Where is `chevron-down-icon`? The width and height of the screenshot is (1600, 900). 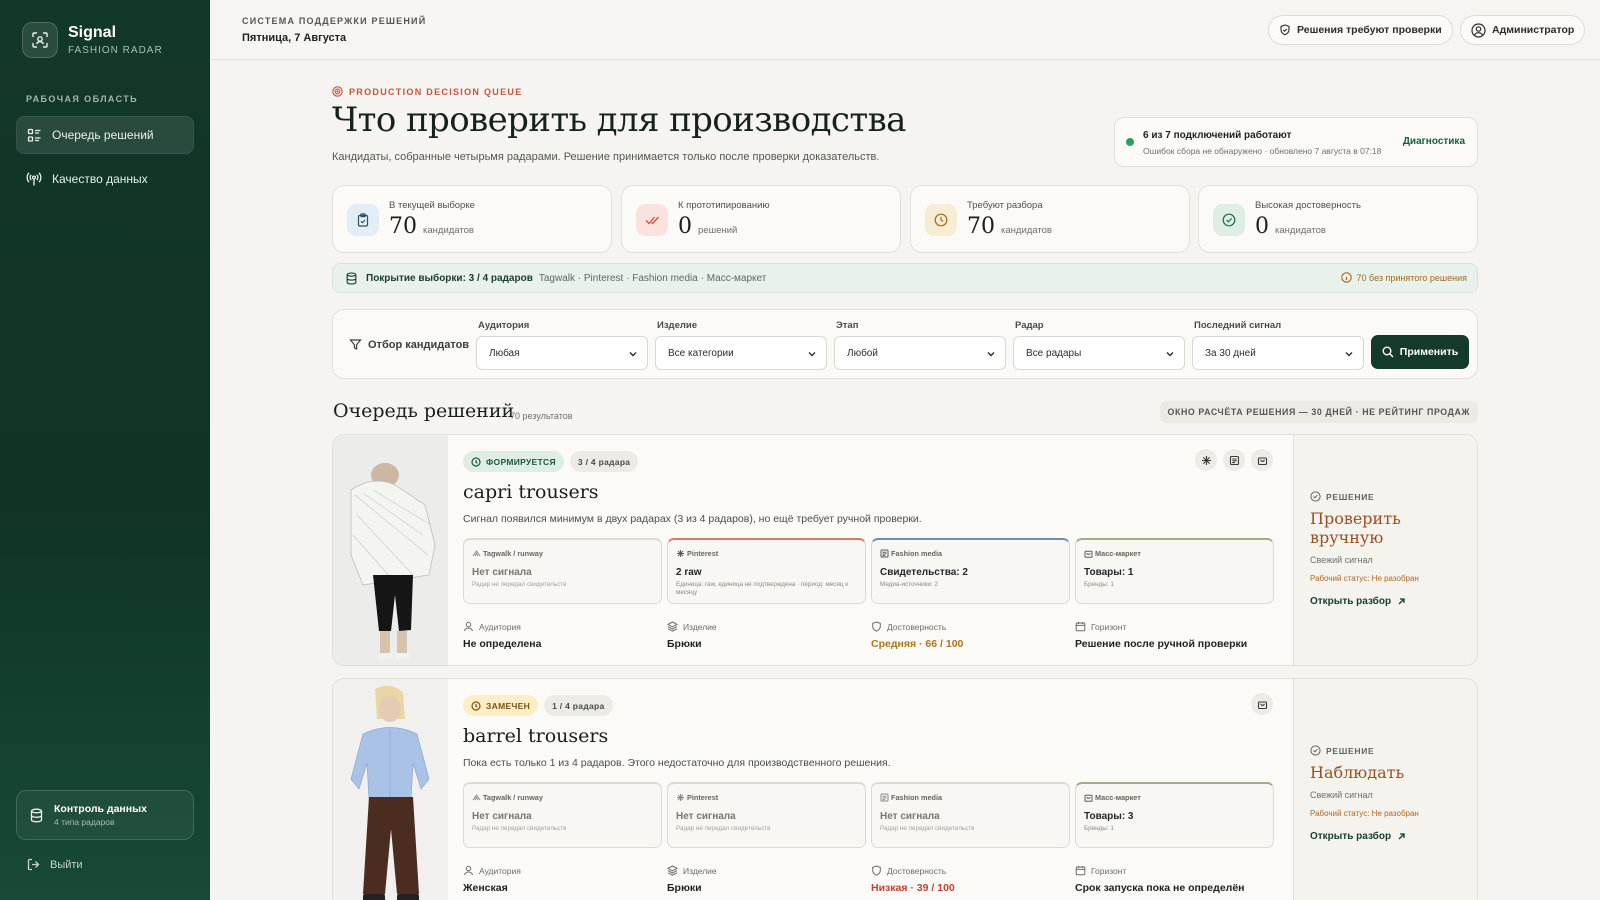
chevron-down-icon is located at coordinates (1349, 354).